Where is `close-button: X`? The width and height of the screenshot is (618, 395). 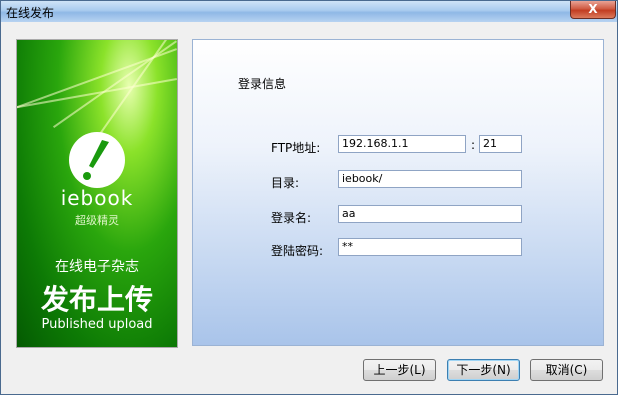
close-button: X is located at coordinates (593, 10).